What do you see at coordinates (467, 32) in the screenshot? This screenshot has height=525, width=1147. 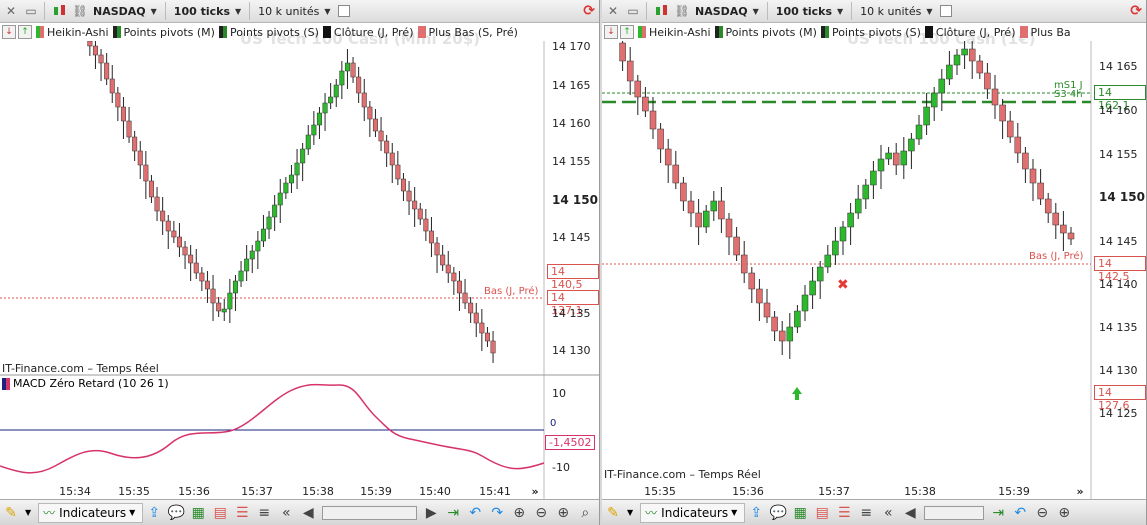 I see `legend-plus-bas: Plus Bas (S, Pré)` at bounding box center [467, 32].